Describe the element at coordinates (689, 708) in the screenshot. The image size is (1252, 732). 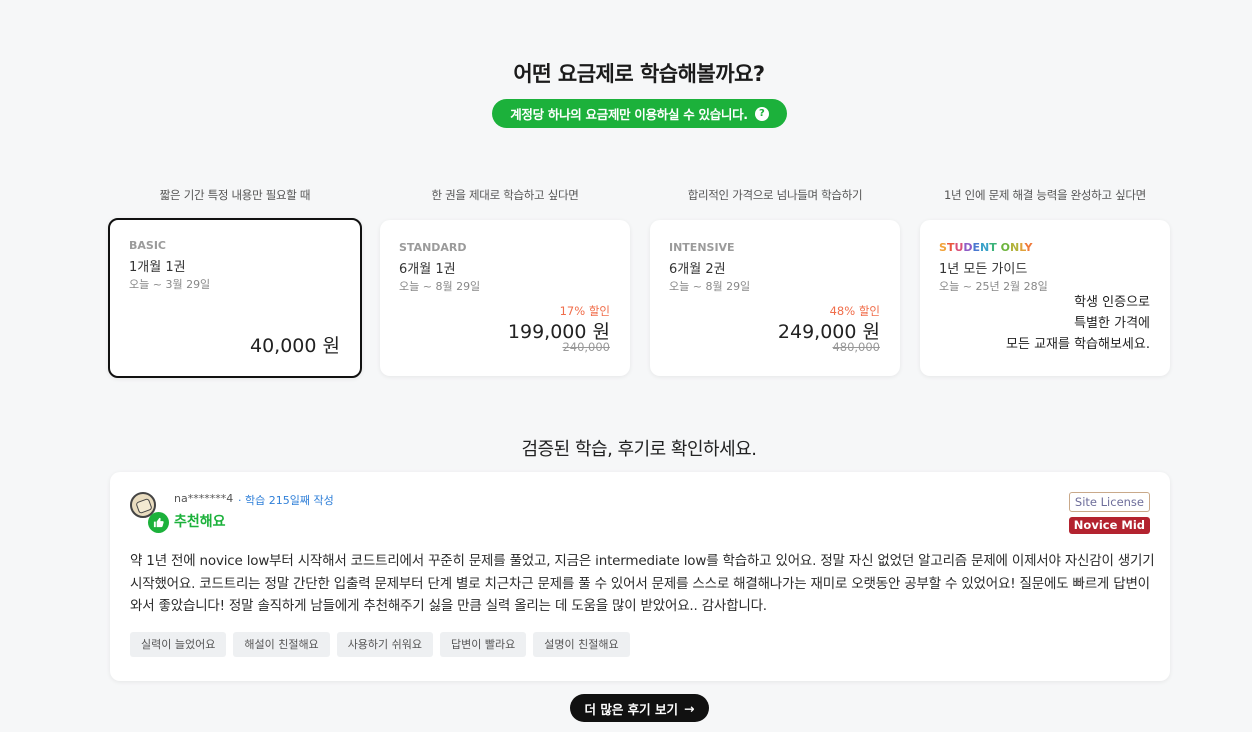
I see `arrow-right-icon: →` at that location.